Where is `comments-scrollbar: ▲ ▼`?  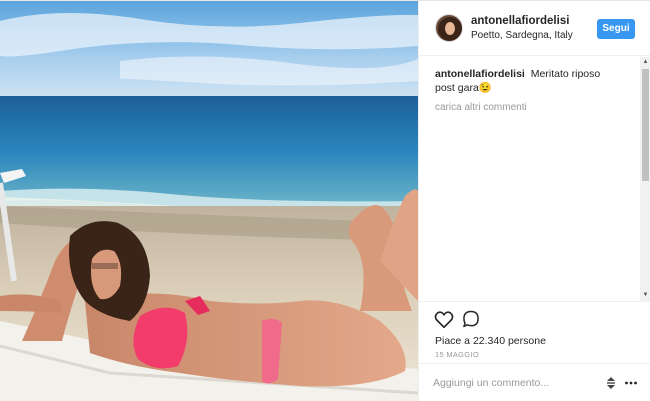 comments-scrollbar: ▲ ▼ is located at coordinates (645, 179).